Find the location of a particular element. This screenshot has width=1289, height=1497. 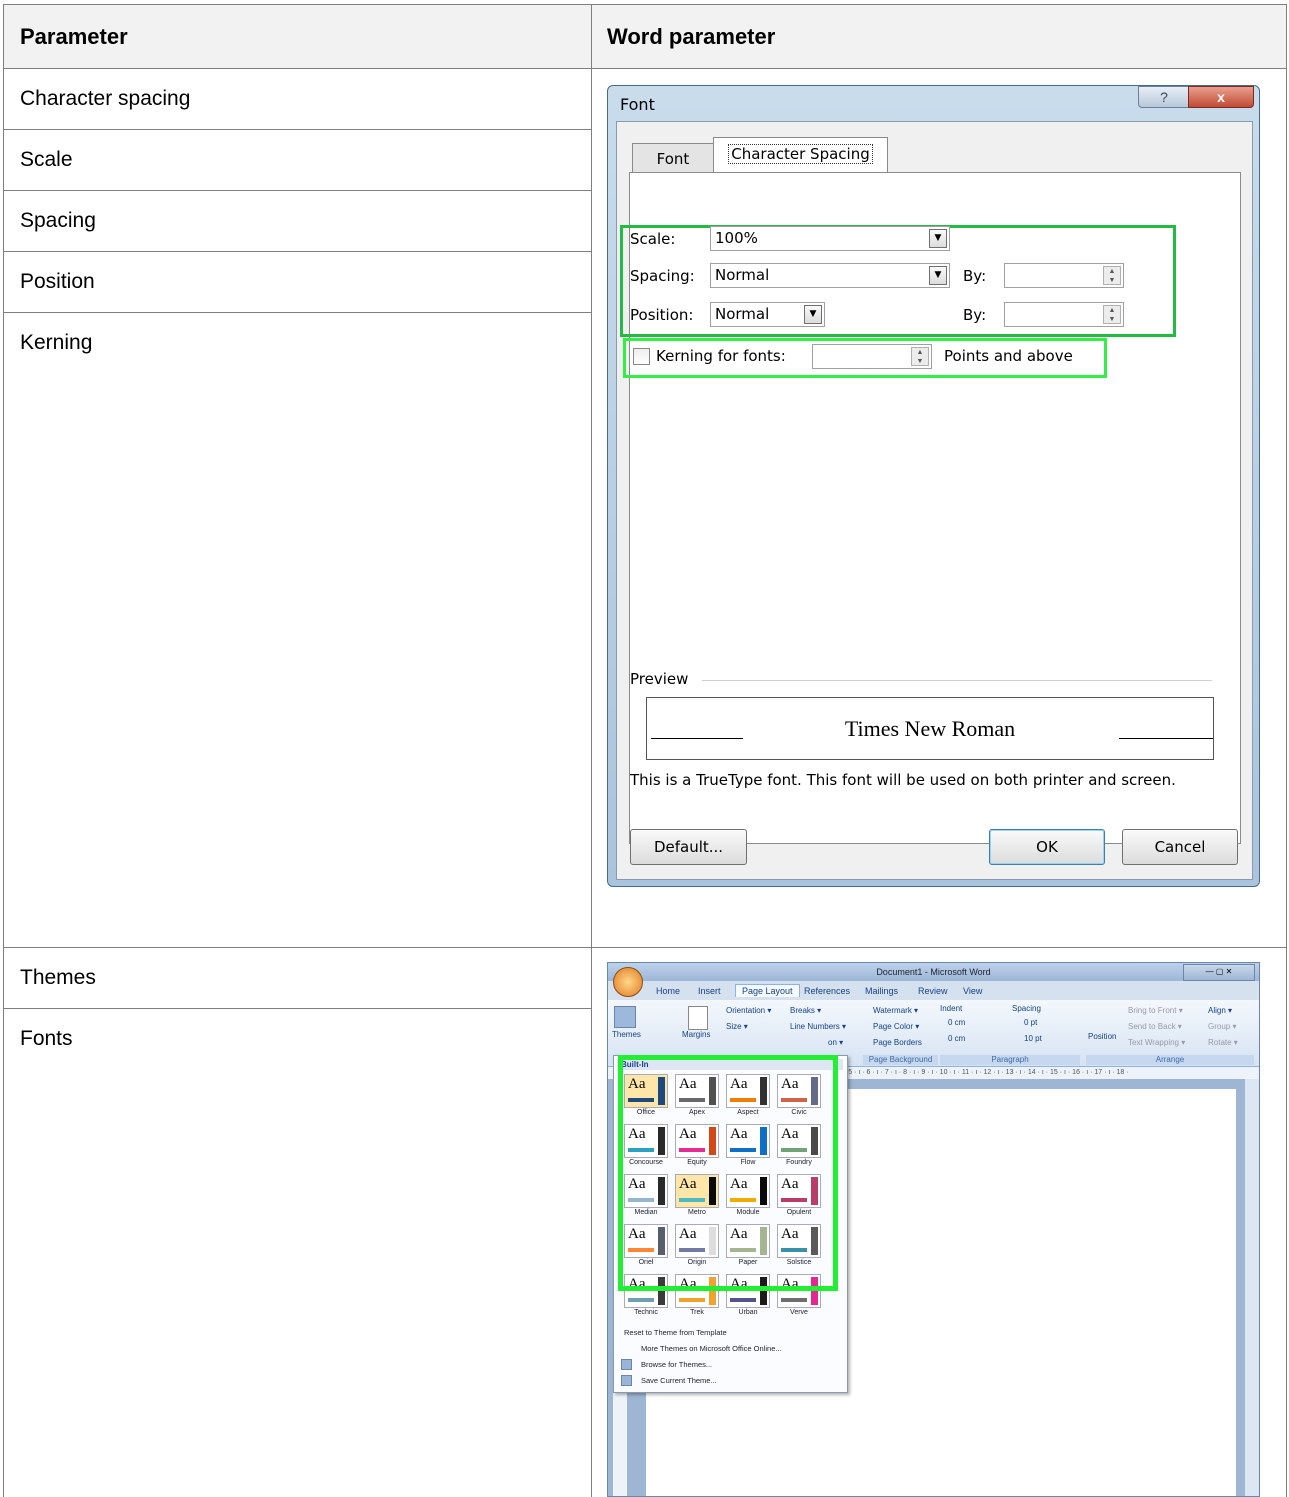

vertical-scrollbar is located at coordinates (1252, 1287).